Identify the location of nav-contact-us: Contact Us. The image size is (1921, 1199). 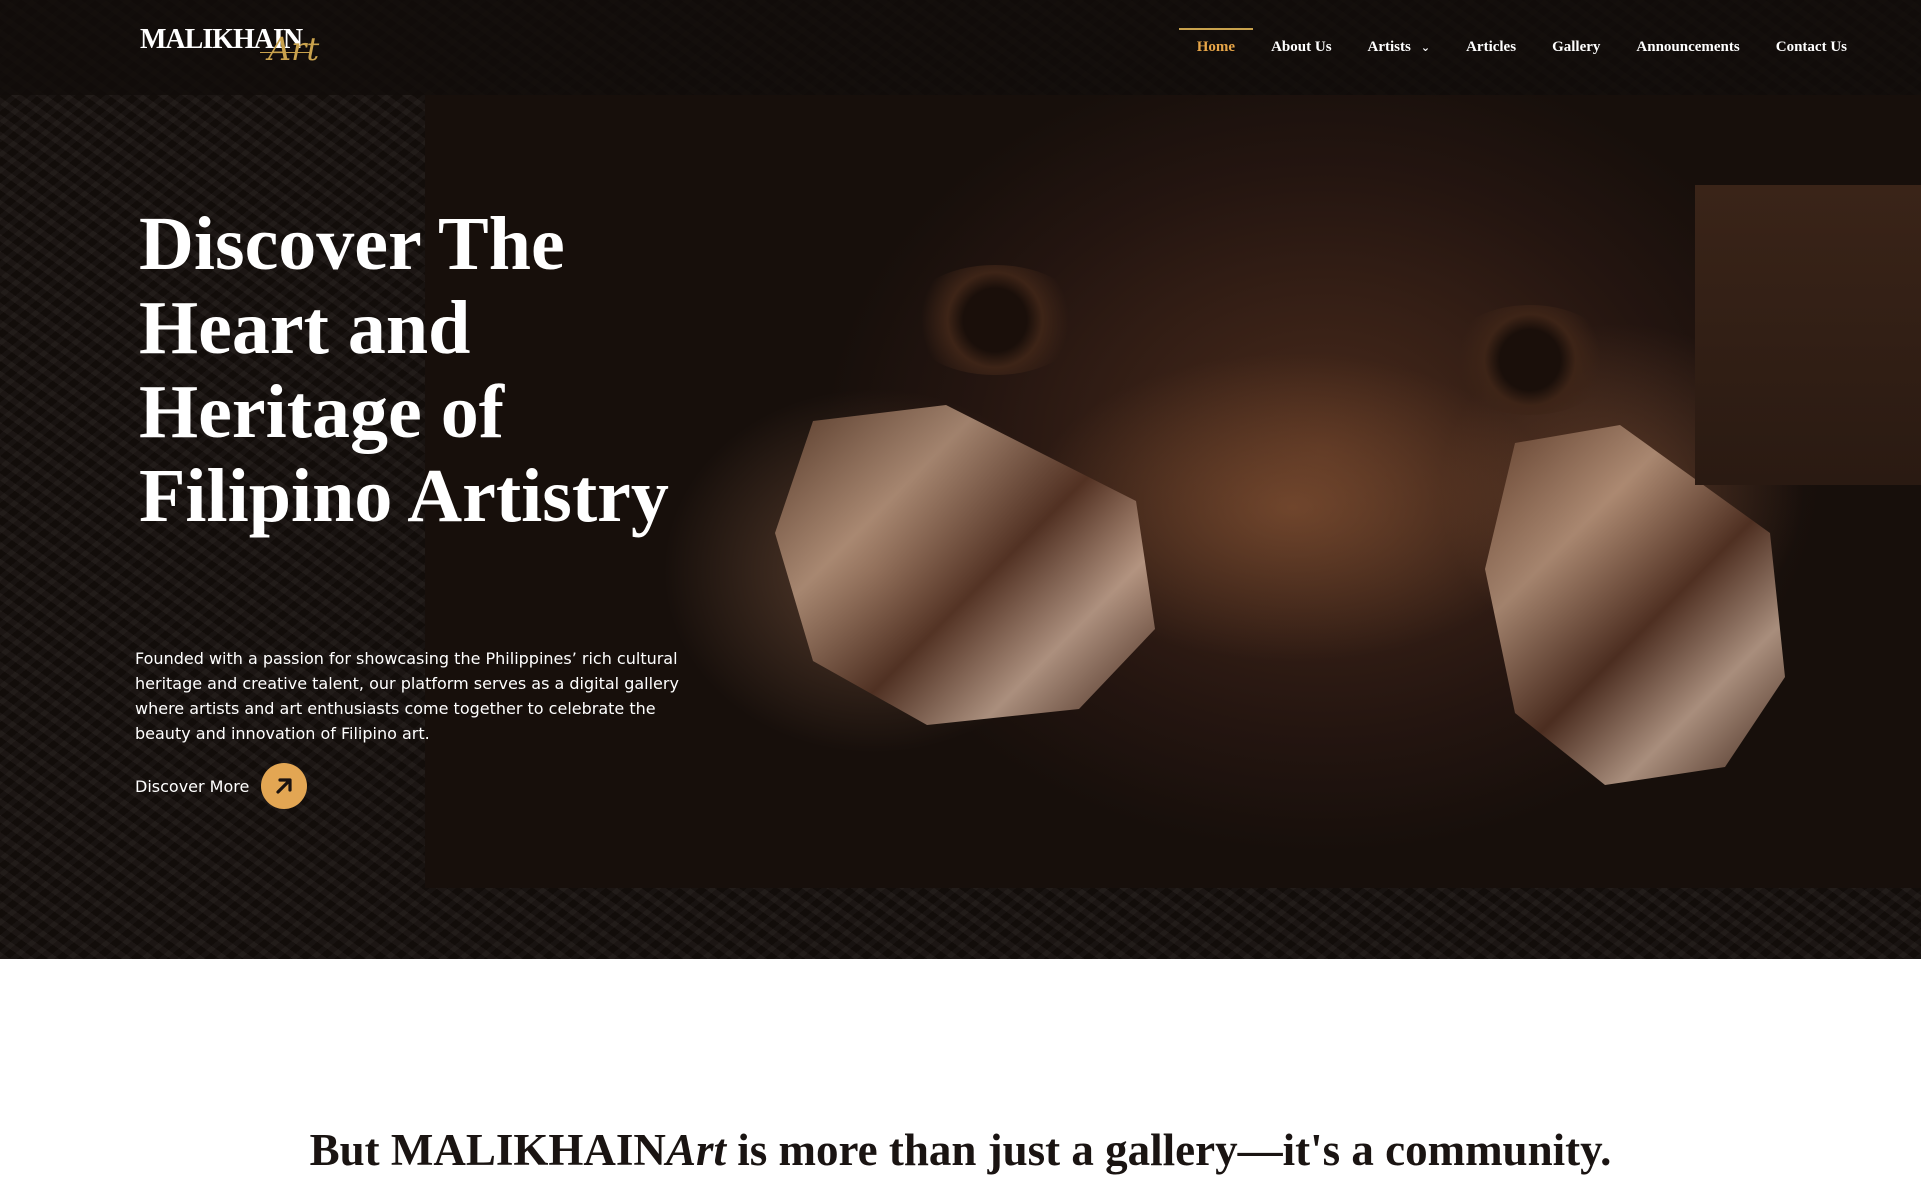
(1811, 47).